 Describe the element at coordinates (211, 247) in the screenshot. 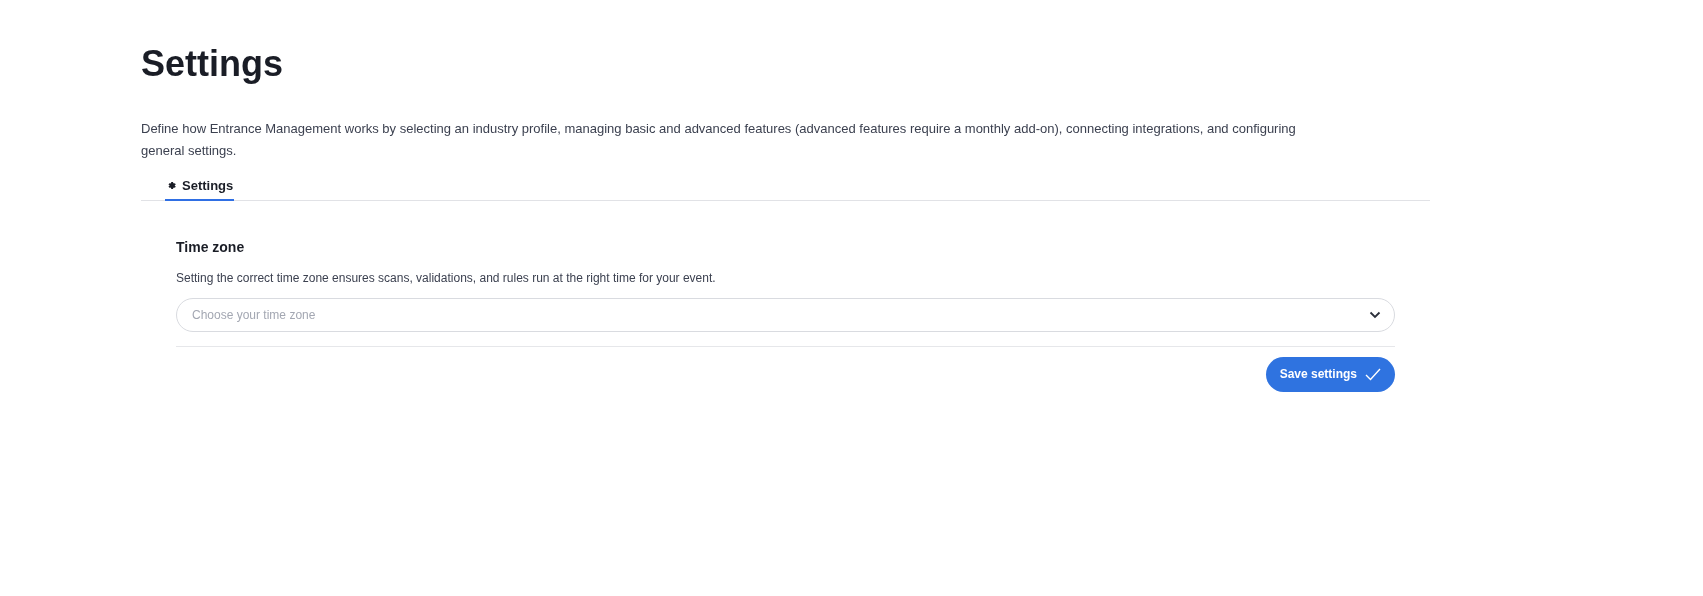

I see `section-heading: Time zone` at that location.